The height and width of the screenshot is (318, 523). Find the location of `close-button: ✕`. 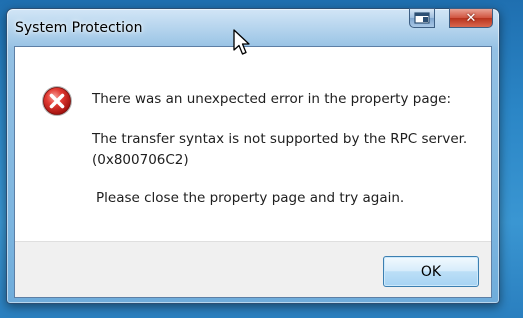

close-button: ✕ is located at coordinates (471, 18).